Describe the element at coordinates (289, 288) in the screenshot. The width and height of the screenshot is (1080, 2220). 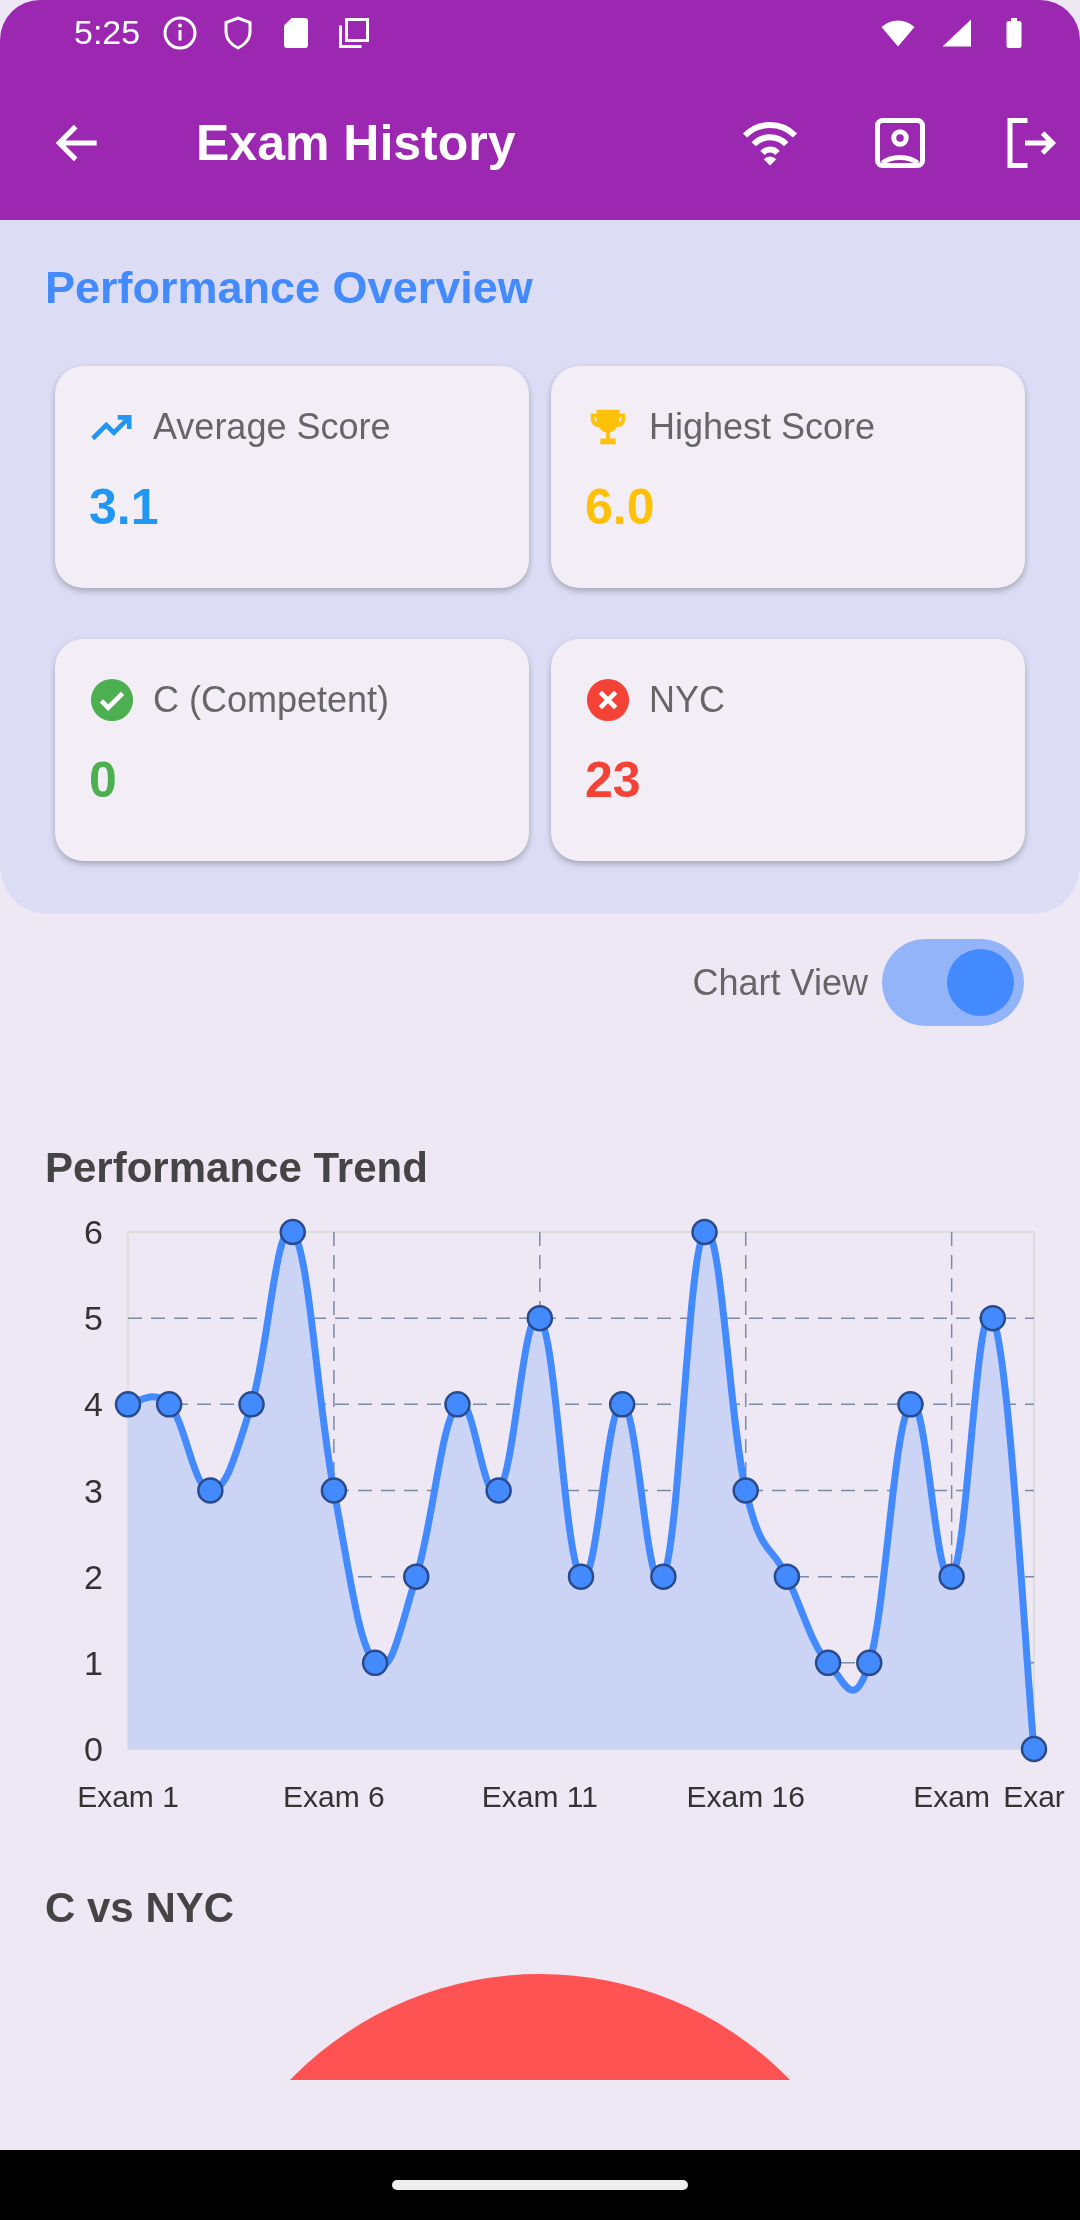
I see `section-title: Performance Overview` at that location.